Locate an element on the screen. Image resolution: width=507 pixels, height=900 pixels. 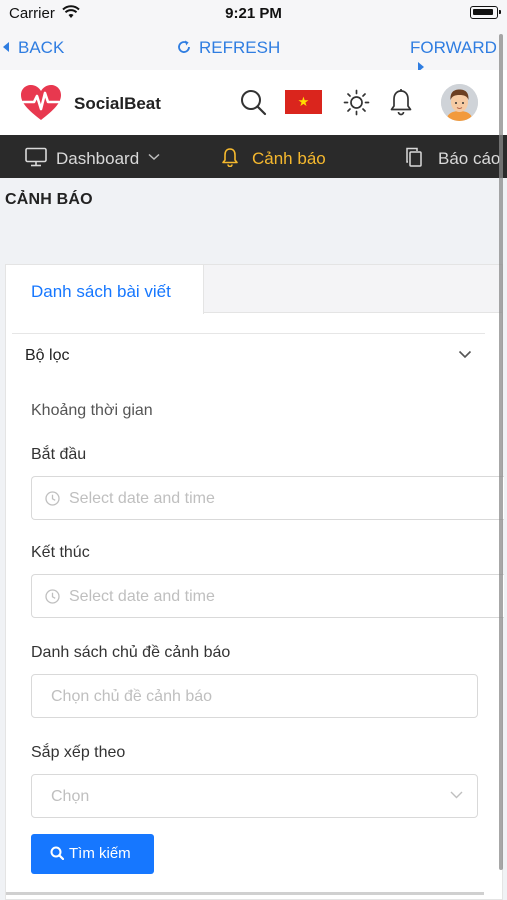
nav-dashboard-label: Dashboard is located at coordinates (98, 158).